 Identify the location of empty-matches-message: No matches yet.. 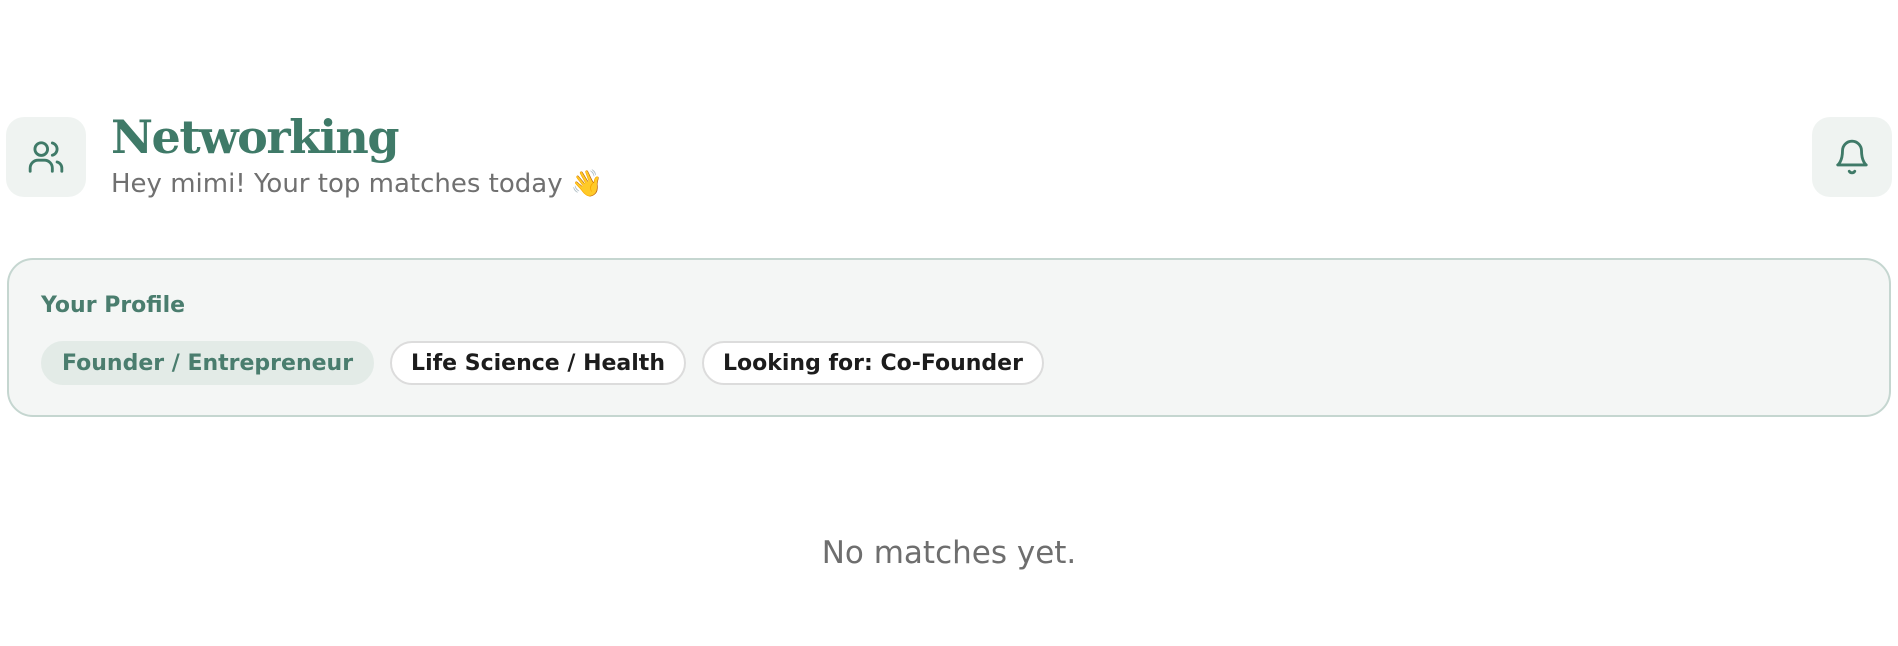
(949, 553).